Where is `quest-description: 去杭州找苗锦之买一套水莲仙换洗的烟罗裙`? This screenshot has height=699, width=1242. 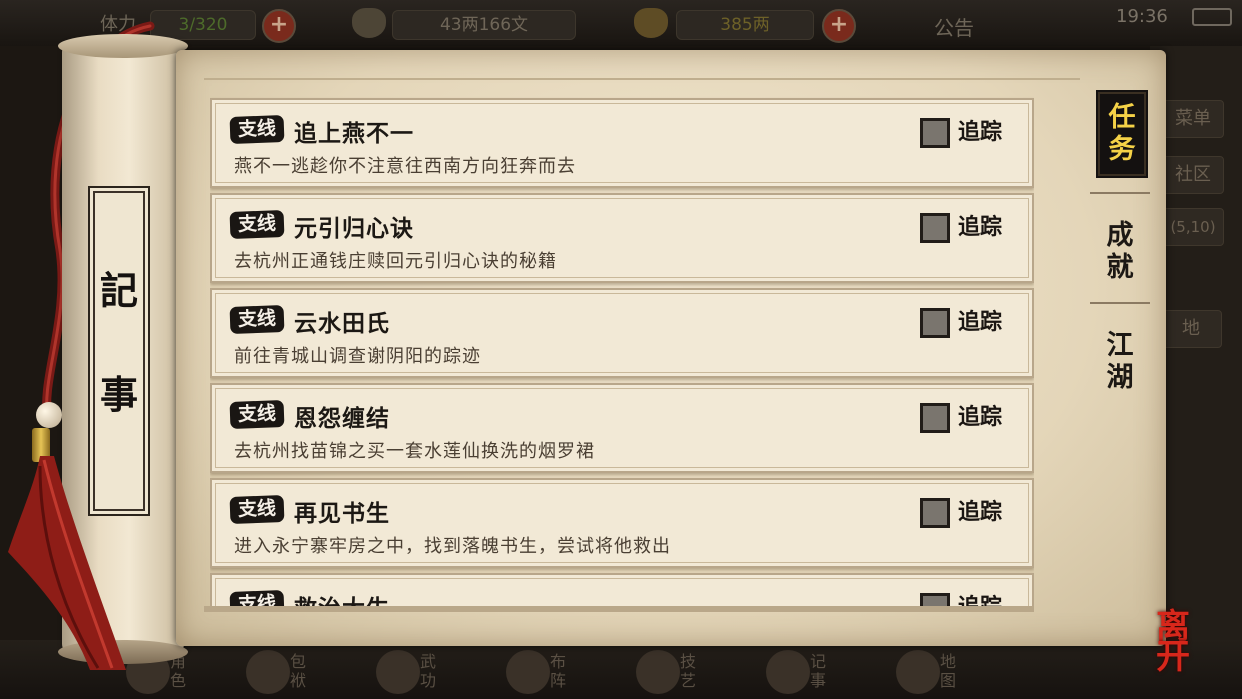 quest-description: 去杭州找苗锦之买一套水莲仙换洗的烟罗裙 is located at coordinates (414, 451).